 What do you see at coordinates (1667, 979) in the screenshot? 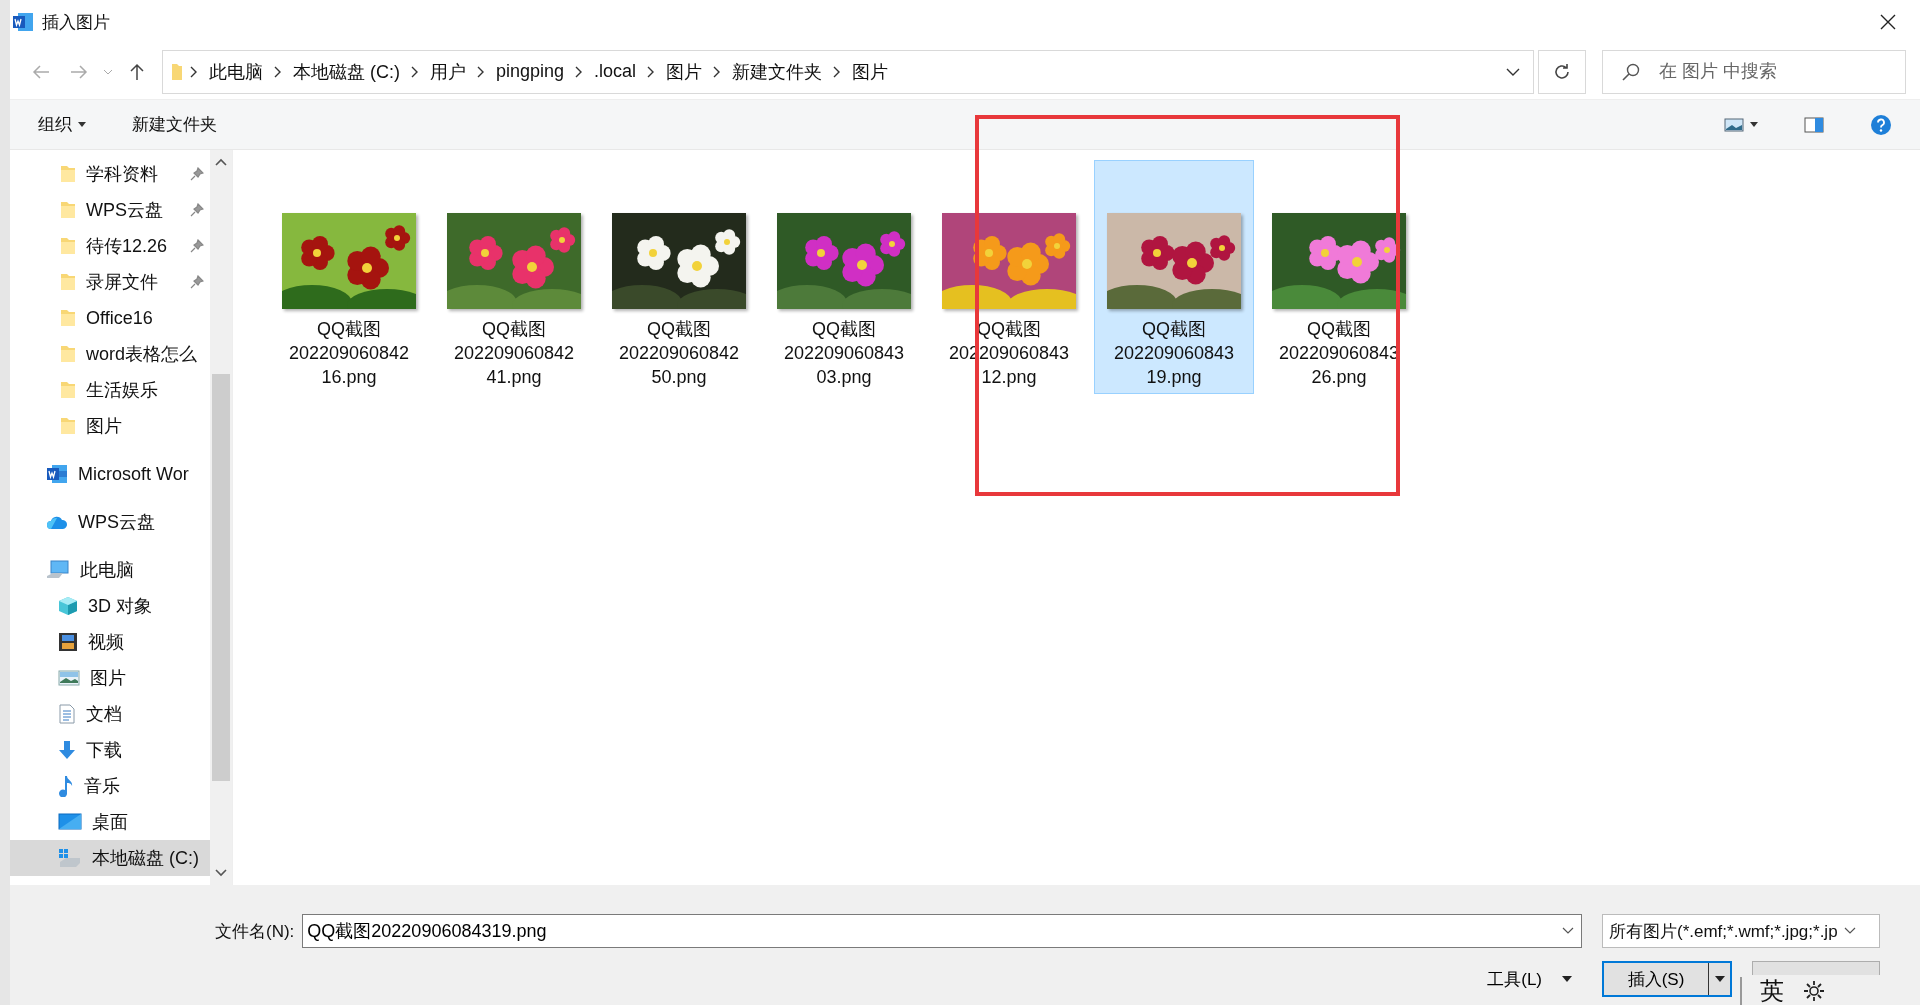
I see `insert-button: 插入(S)` at bounding box center [1667, 979].